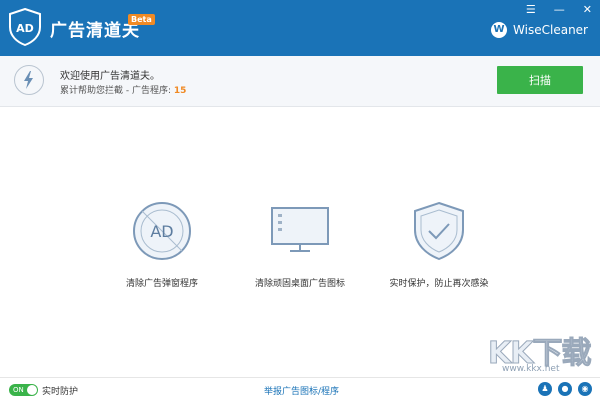 The width and height of the screenshot is (600, 402). Describe the element at coordinates (531, 10) in the screenshot. I see `menu-button: ☰` at that location.